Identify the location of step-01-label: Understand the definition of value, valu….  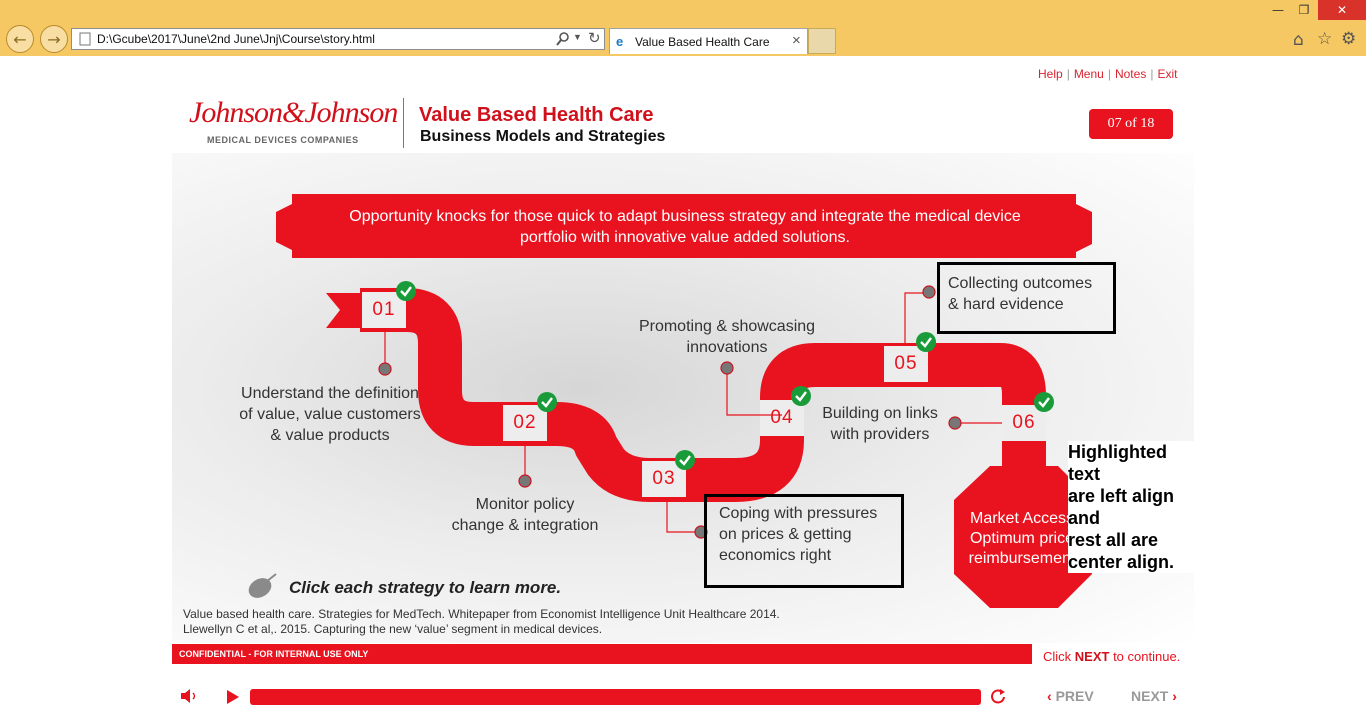
(330, 414).